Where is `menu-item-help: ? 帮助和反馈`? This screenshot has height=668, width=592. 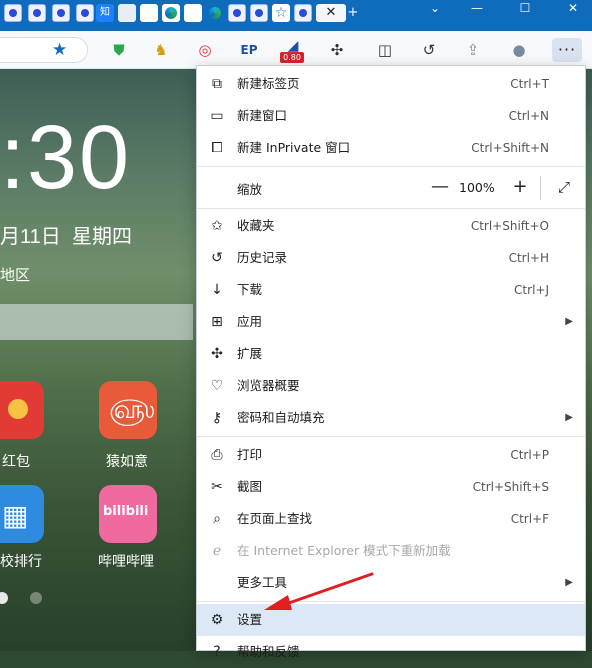 menu-item-help: ? 帮助和反馈 is located at coordinates (391, 652).